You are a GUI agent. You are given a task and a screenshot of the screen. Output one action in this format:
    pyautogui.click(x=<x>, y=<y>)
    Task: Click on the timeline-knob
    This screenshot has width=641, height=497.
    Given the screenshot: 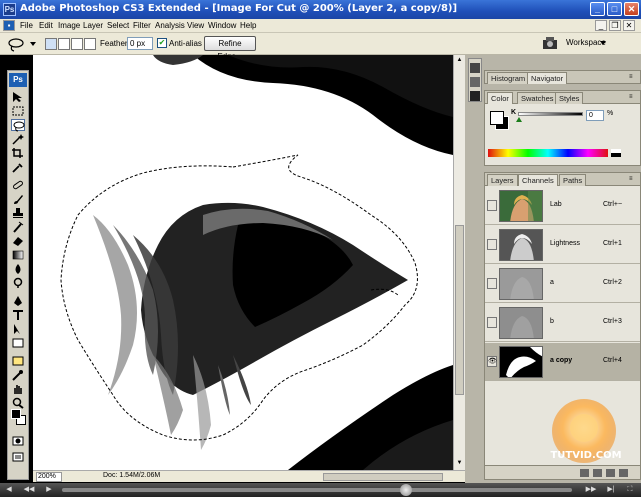 What is the action you would take?
    pyautogui.click(x=406, y=490)
    